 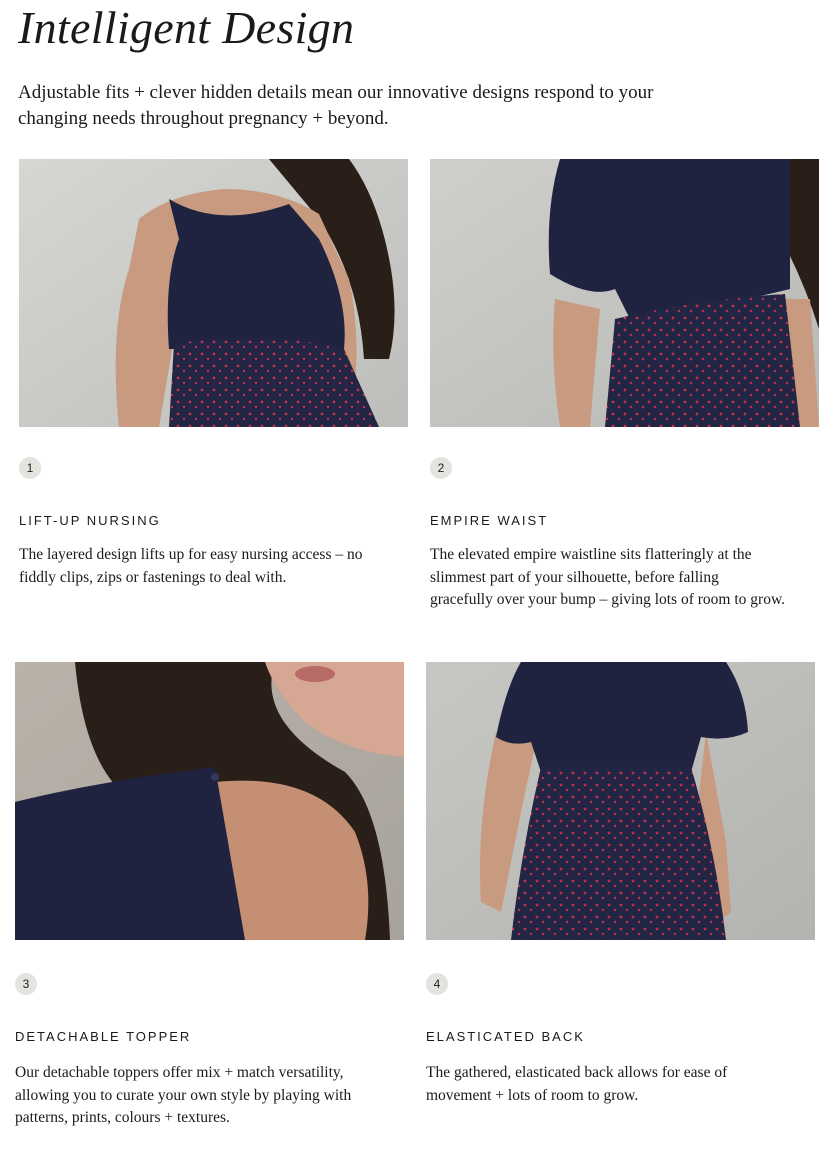 What do you see at coordinates (209, 801) in the screenshot?
I see `feature-photo-detachable-topper` at bounding box center [209, 801].